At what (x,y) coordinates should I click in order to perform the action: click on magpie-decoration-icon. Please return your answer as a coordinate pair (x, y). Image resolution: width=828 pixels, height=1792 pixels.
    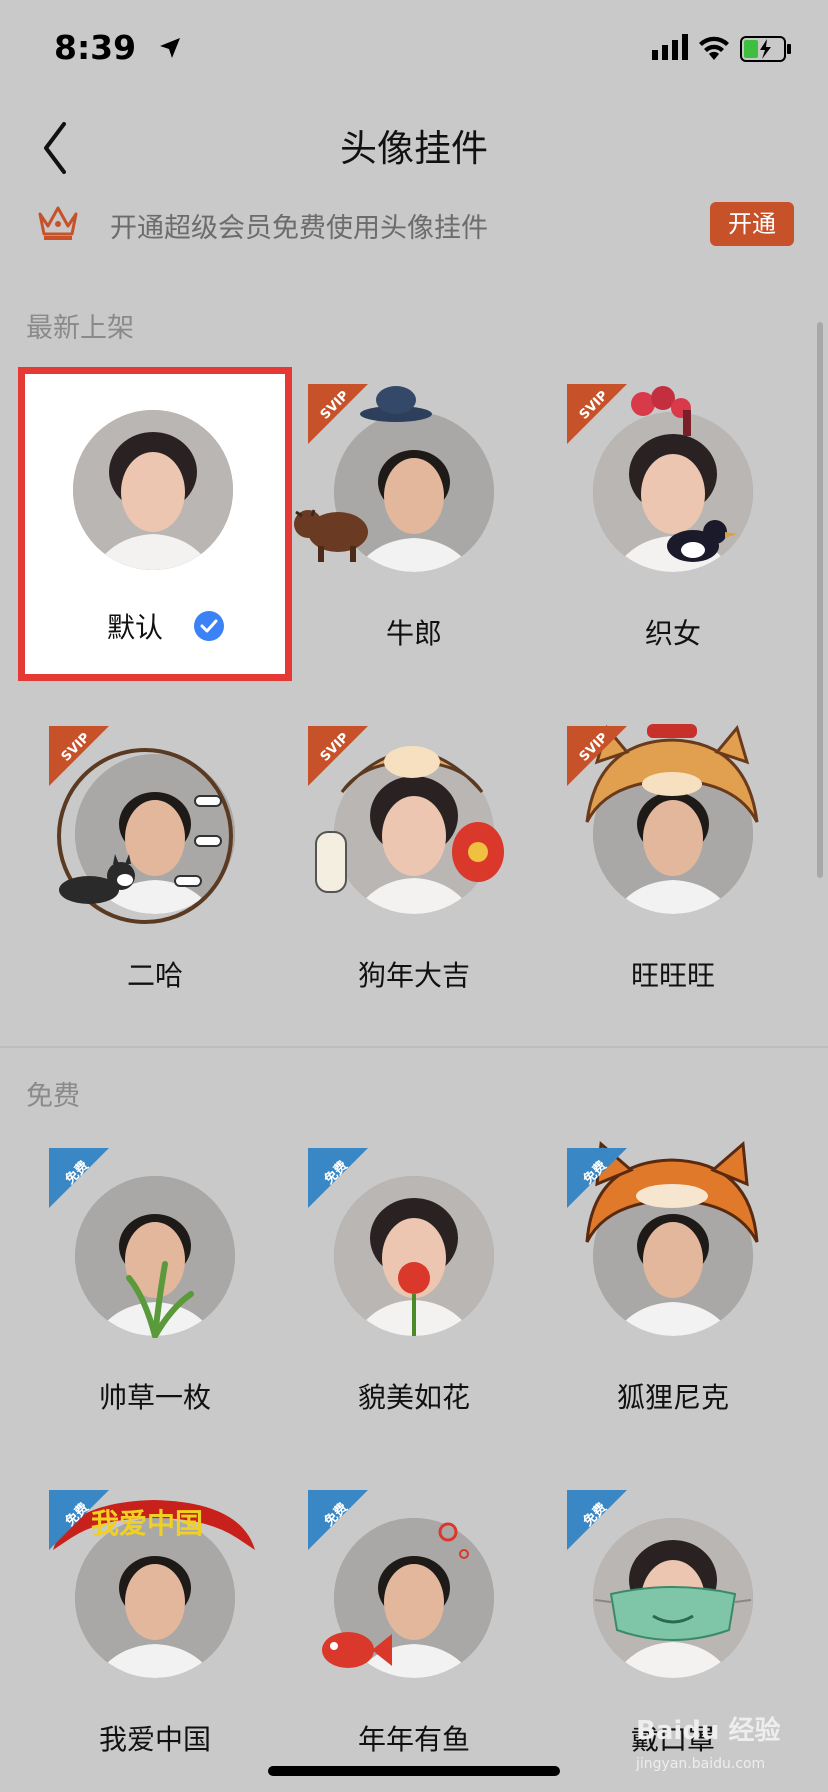
    Looking at the image, I should click on (702, 541).